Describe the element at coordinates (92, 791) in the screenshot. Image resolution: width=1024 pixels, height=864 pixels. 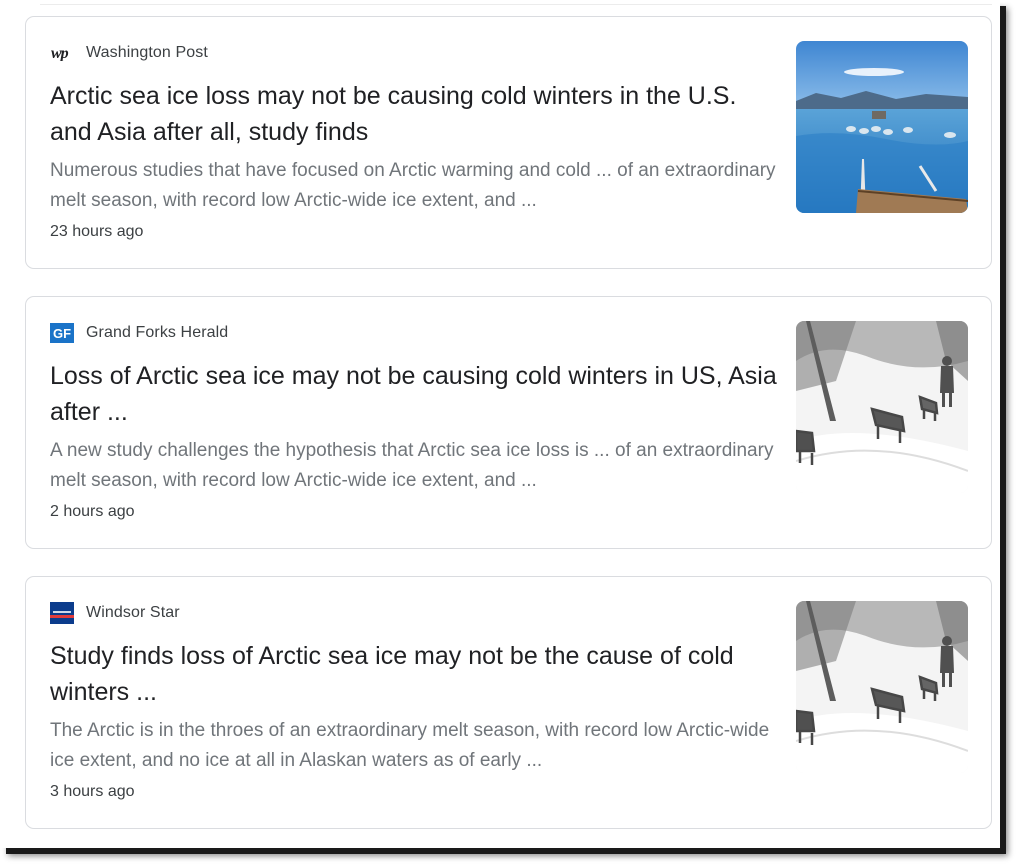
I see `timestamp: 3 hours ago` at that location.